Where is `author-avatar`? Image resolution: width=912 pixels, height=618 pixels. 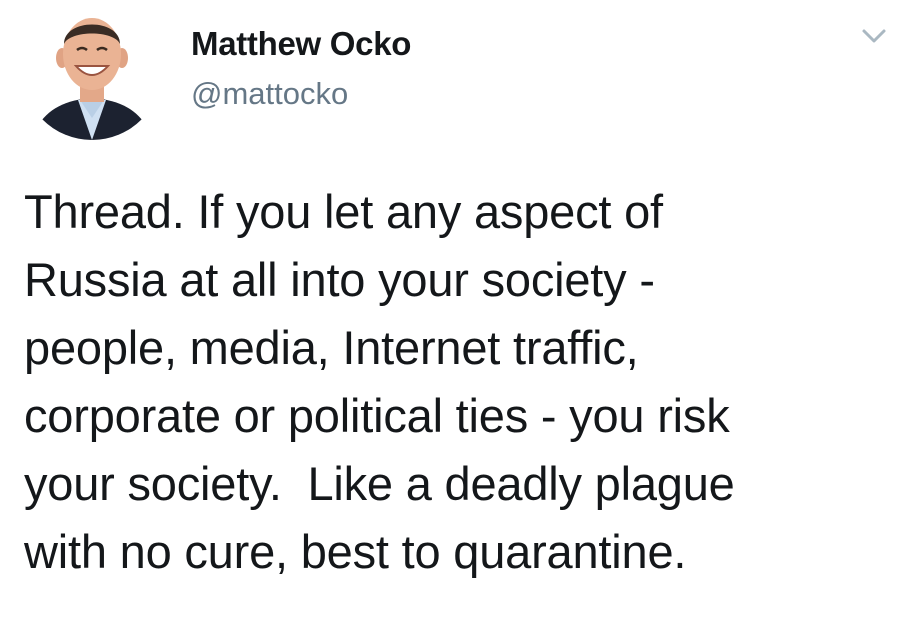
author-avatar is located at coordinates (92, 70).